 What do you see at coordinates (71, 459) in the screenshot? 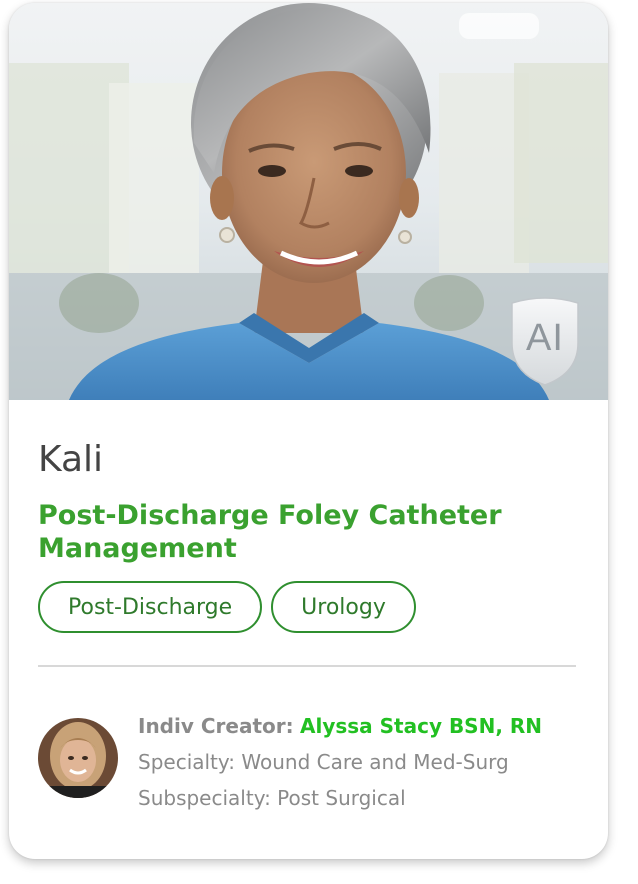
I see `persona-name: Kali` at bounding box center [71, 459].